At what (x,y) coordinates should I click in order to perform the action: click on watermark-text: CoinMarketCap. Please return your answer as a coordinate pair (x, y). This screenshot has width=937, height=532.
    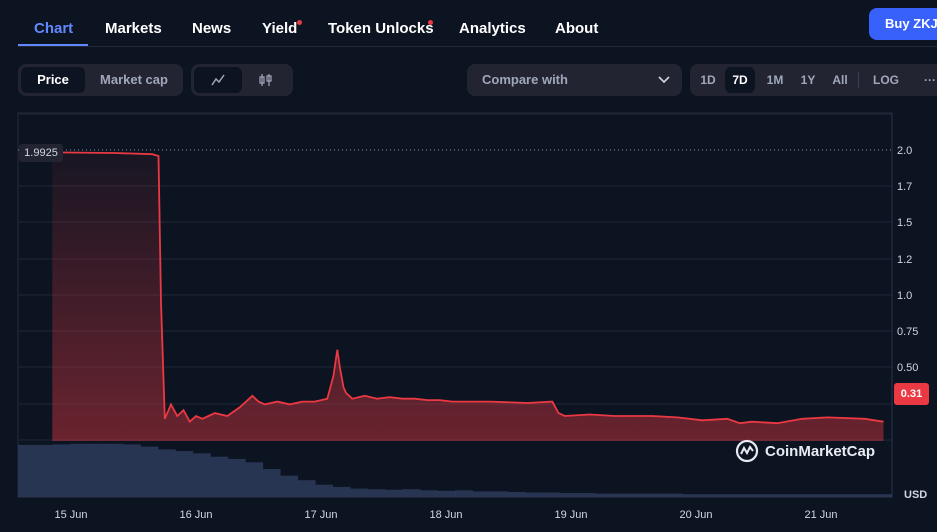
    Looking at the image, I should click on (820, 451).